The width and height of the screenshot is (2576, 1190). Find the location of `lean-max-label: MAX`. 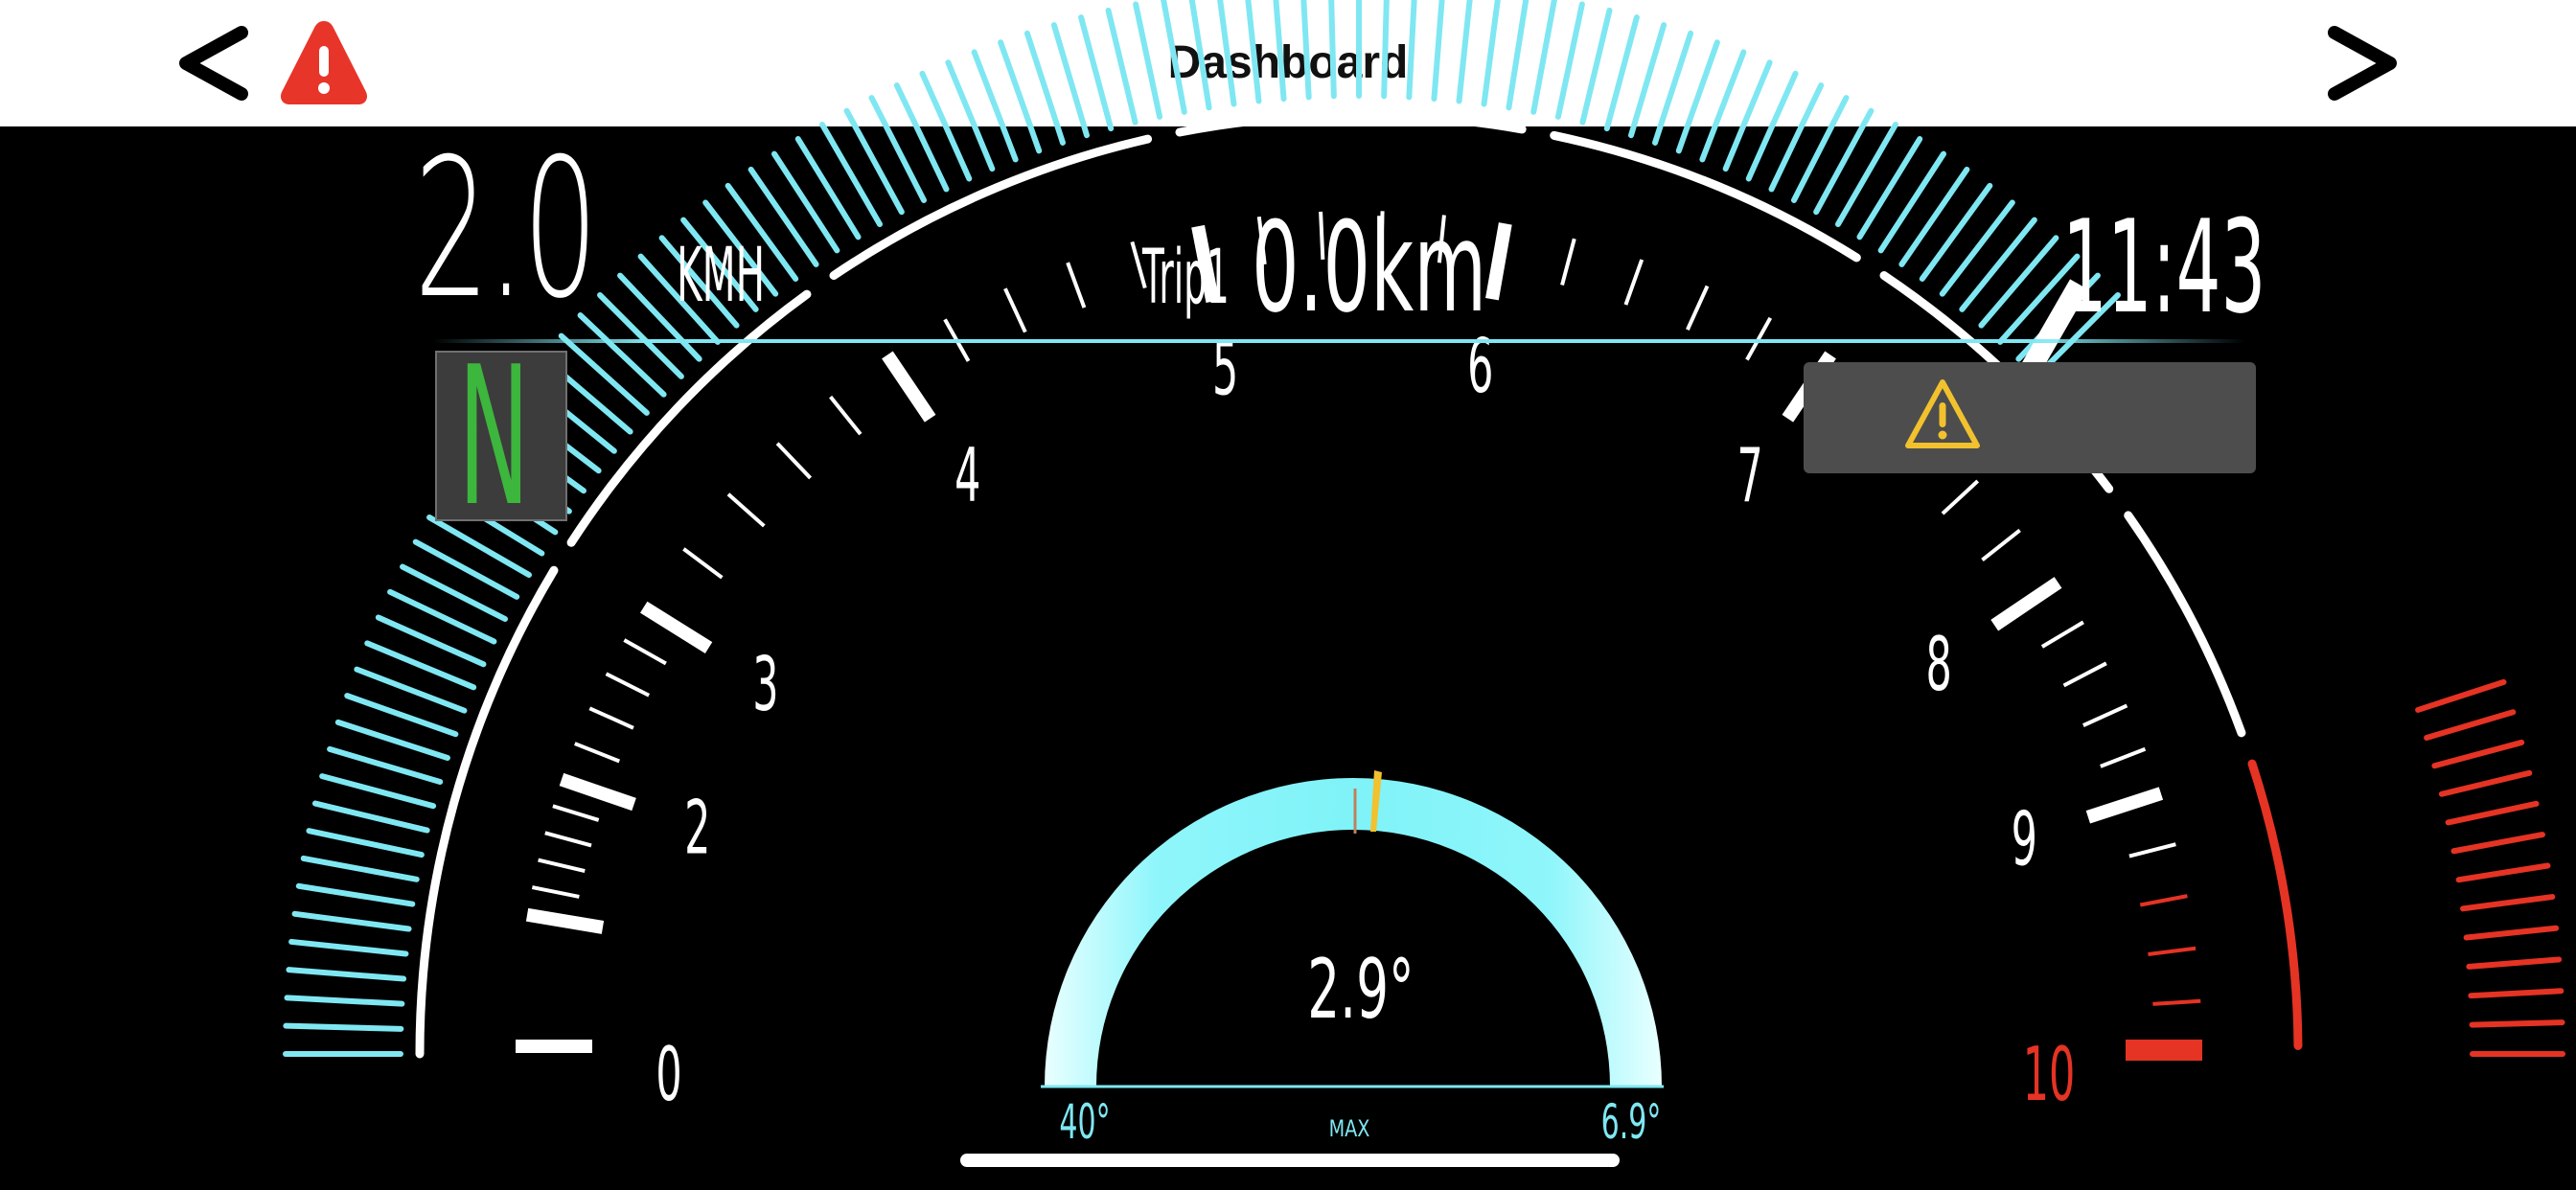

lean-max-label: MAX is located at coordinates (1349, 1130).